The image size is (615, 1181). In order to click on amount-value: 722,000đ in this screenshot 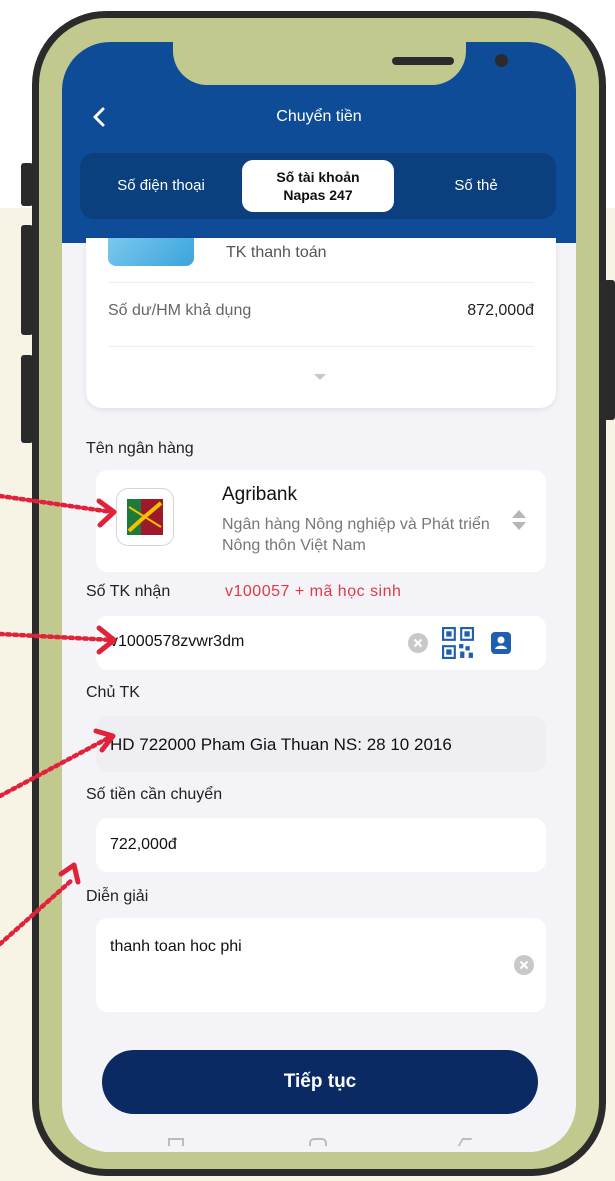, I will do `click(143, 844)`.